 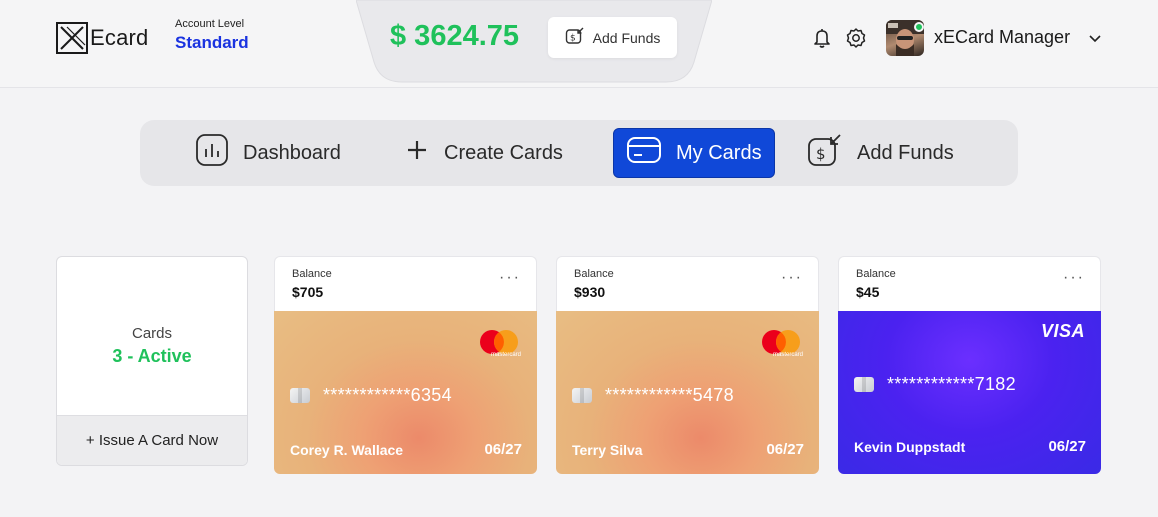 What do you see at coordinates (212, 153) in the screenshot?
I see `chart-icon` at bounding box center [212, 153].